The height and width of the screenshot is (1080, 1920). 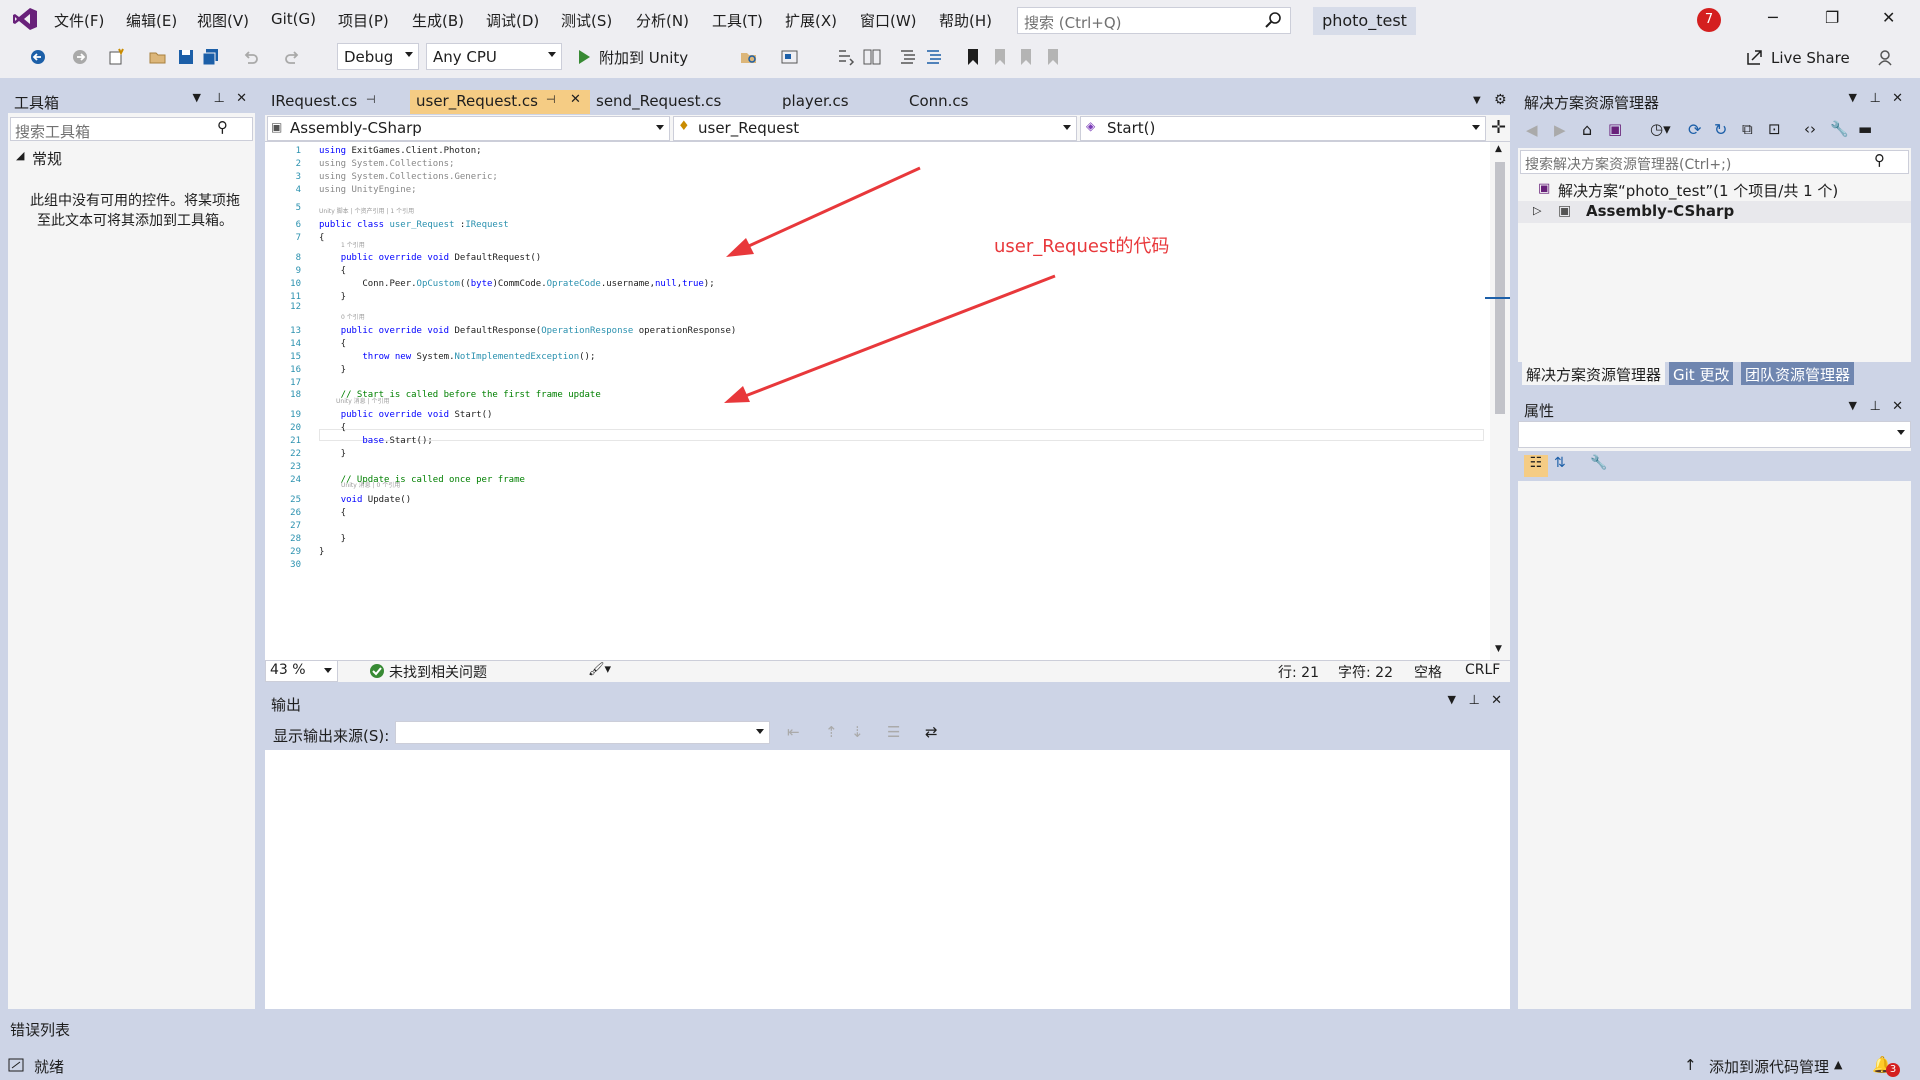 What do you see at coordinates (1474, 700) in the screenshot?
I see `output-pin-icon: ⊥` at bounding box center [1474, 700].